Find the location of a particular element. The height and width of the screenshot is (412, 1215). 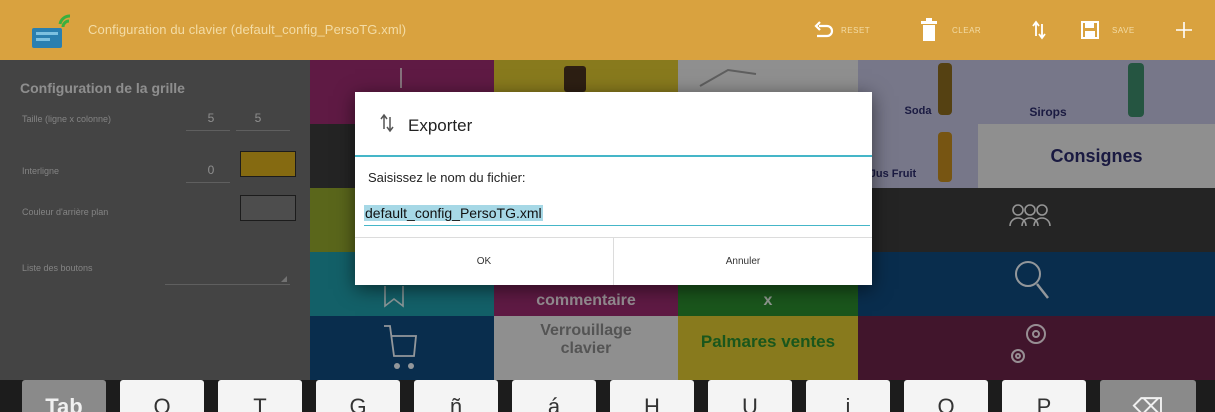

spacing-field: 0 is located at coordinates (211, 170).